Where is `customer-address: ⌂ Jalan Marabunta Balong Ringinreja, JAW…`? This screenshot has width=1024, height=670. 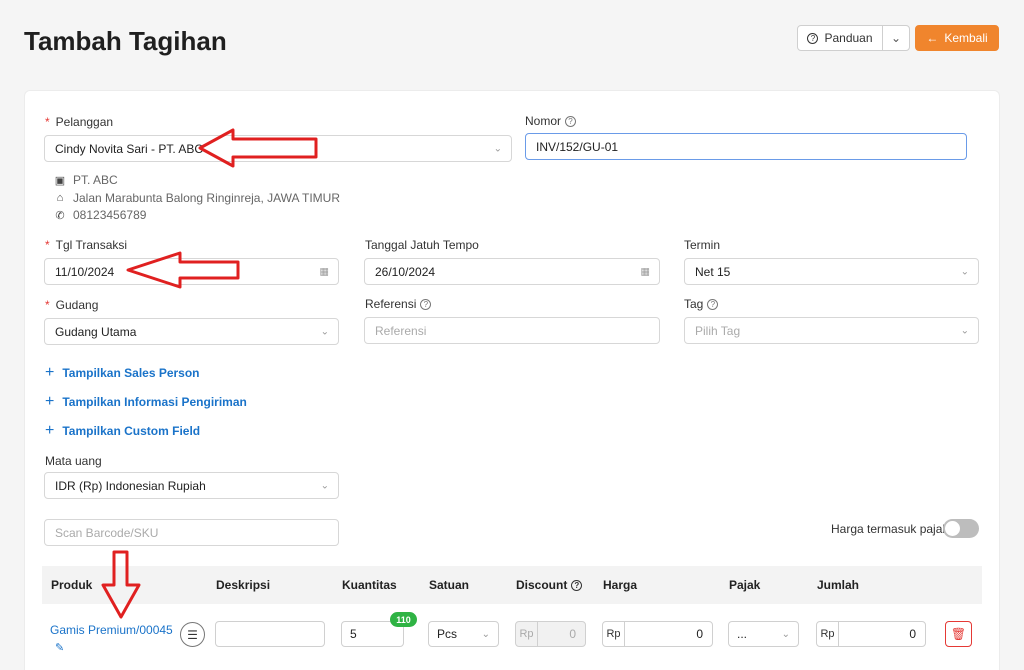 customer-address: ⌂ Jalan Marabunta Balong Ringinreja, JAW… is located at coordinates (197, 198).